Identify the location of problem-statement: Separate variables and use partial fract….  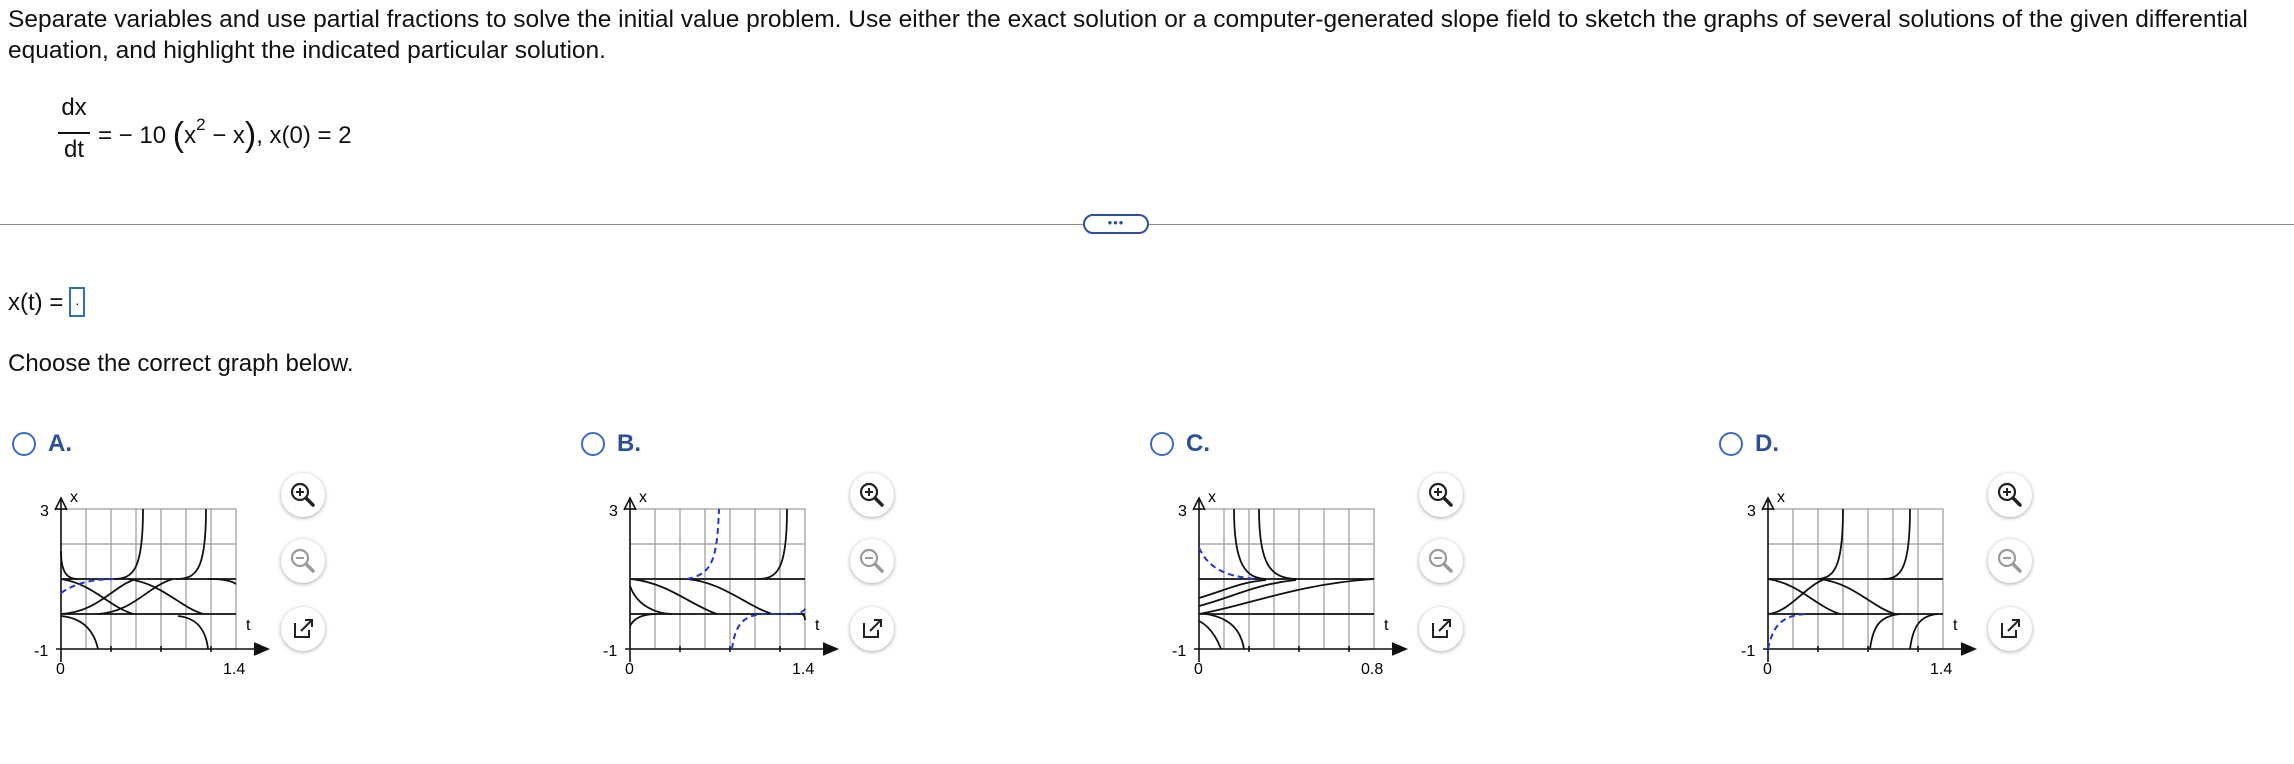
(1128, 35).